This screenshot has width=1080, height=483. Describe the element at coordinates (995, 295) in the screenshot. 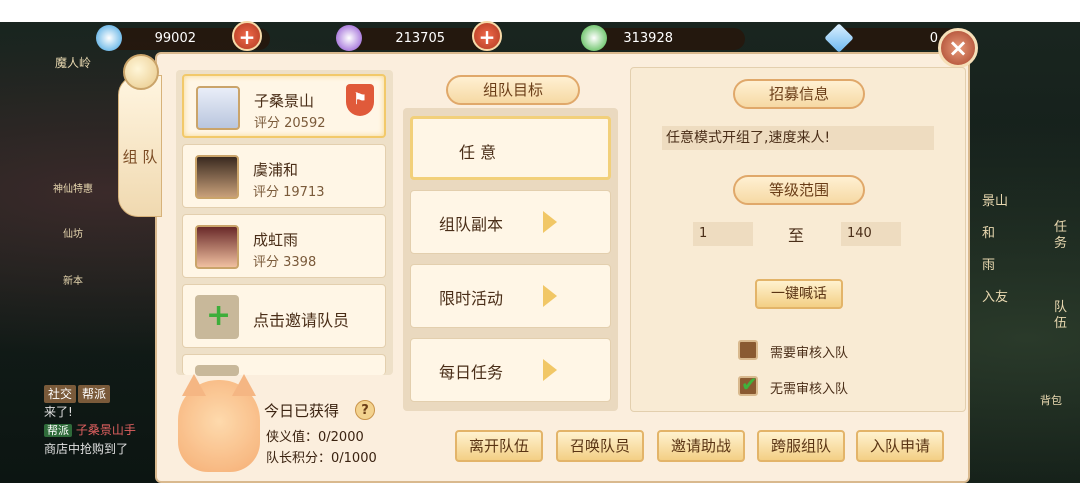

I see `right-side-item: 入友` at that location.